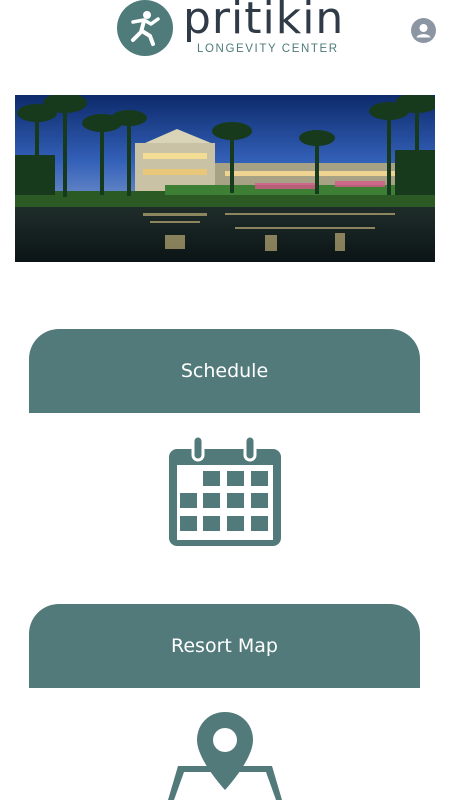 Image resolution: width=450 pixels, height=800 pixels. I want to click on app-header: pritikin LONGEVITY CENTER, so click(225, 40).